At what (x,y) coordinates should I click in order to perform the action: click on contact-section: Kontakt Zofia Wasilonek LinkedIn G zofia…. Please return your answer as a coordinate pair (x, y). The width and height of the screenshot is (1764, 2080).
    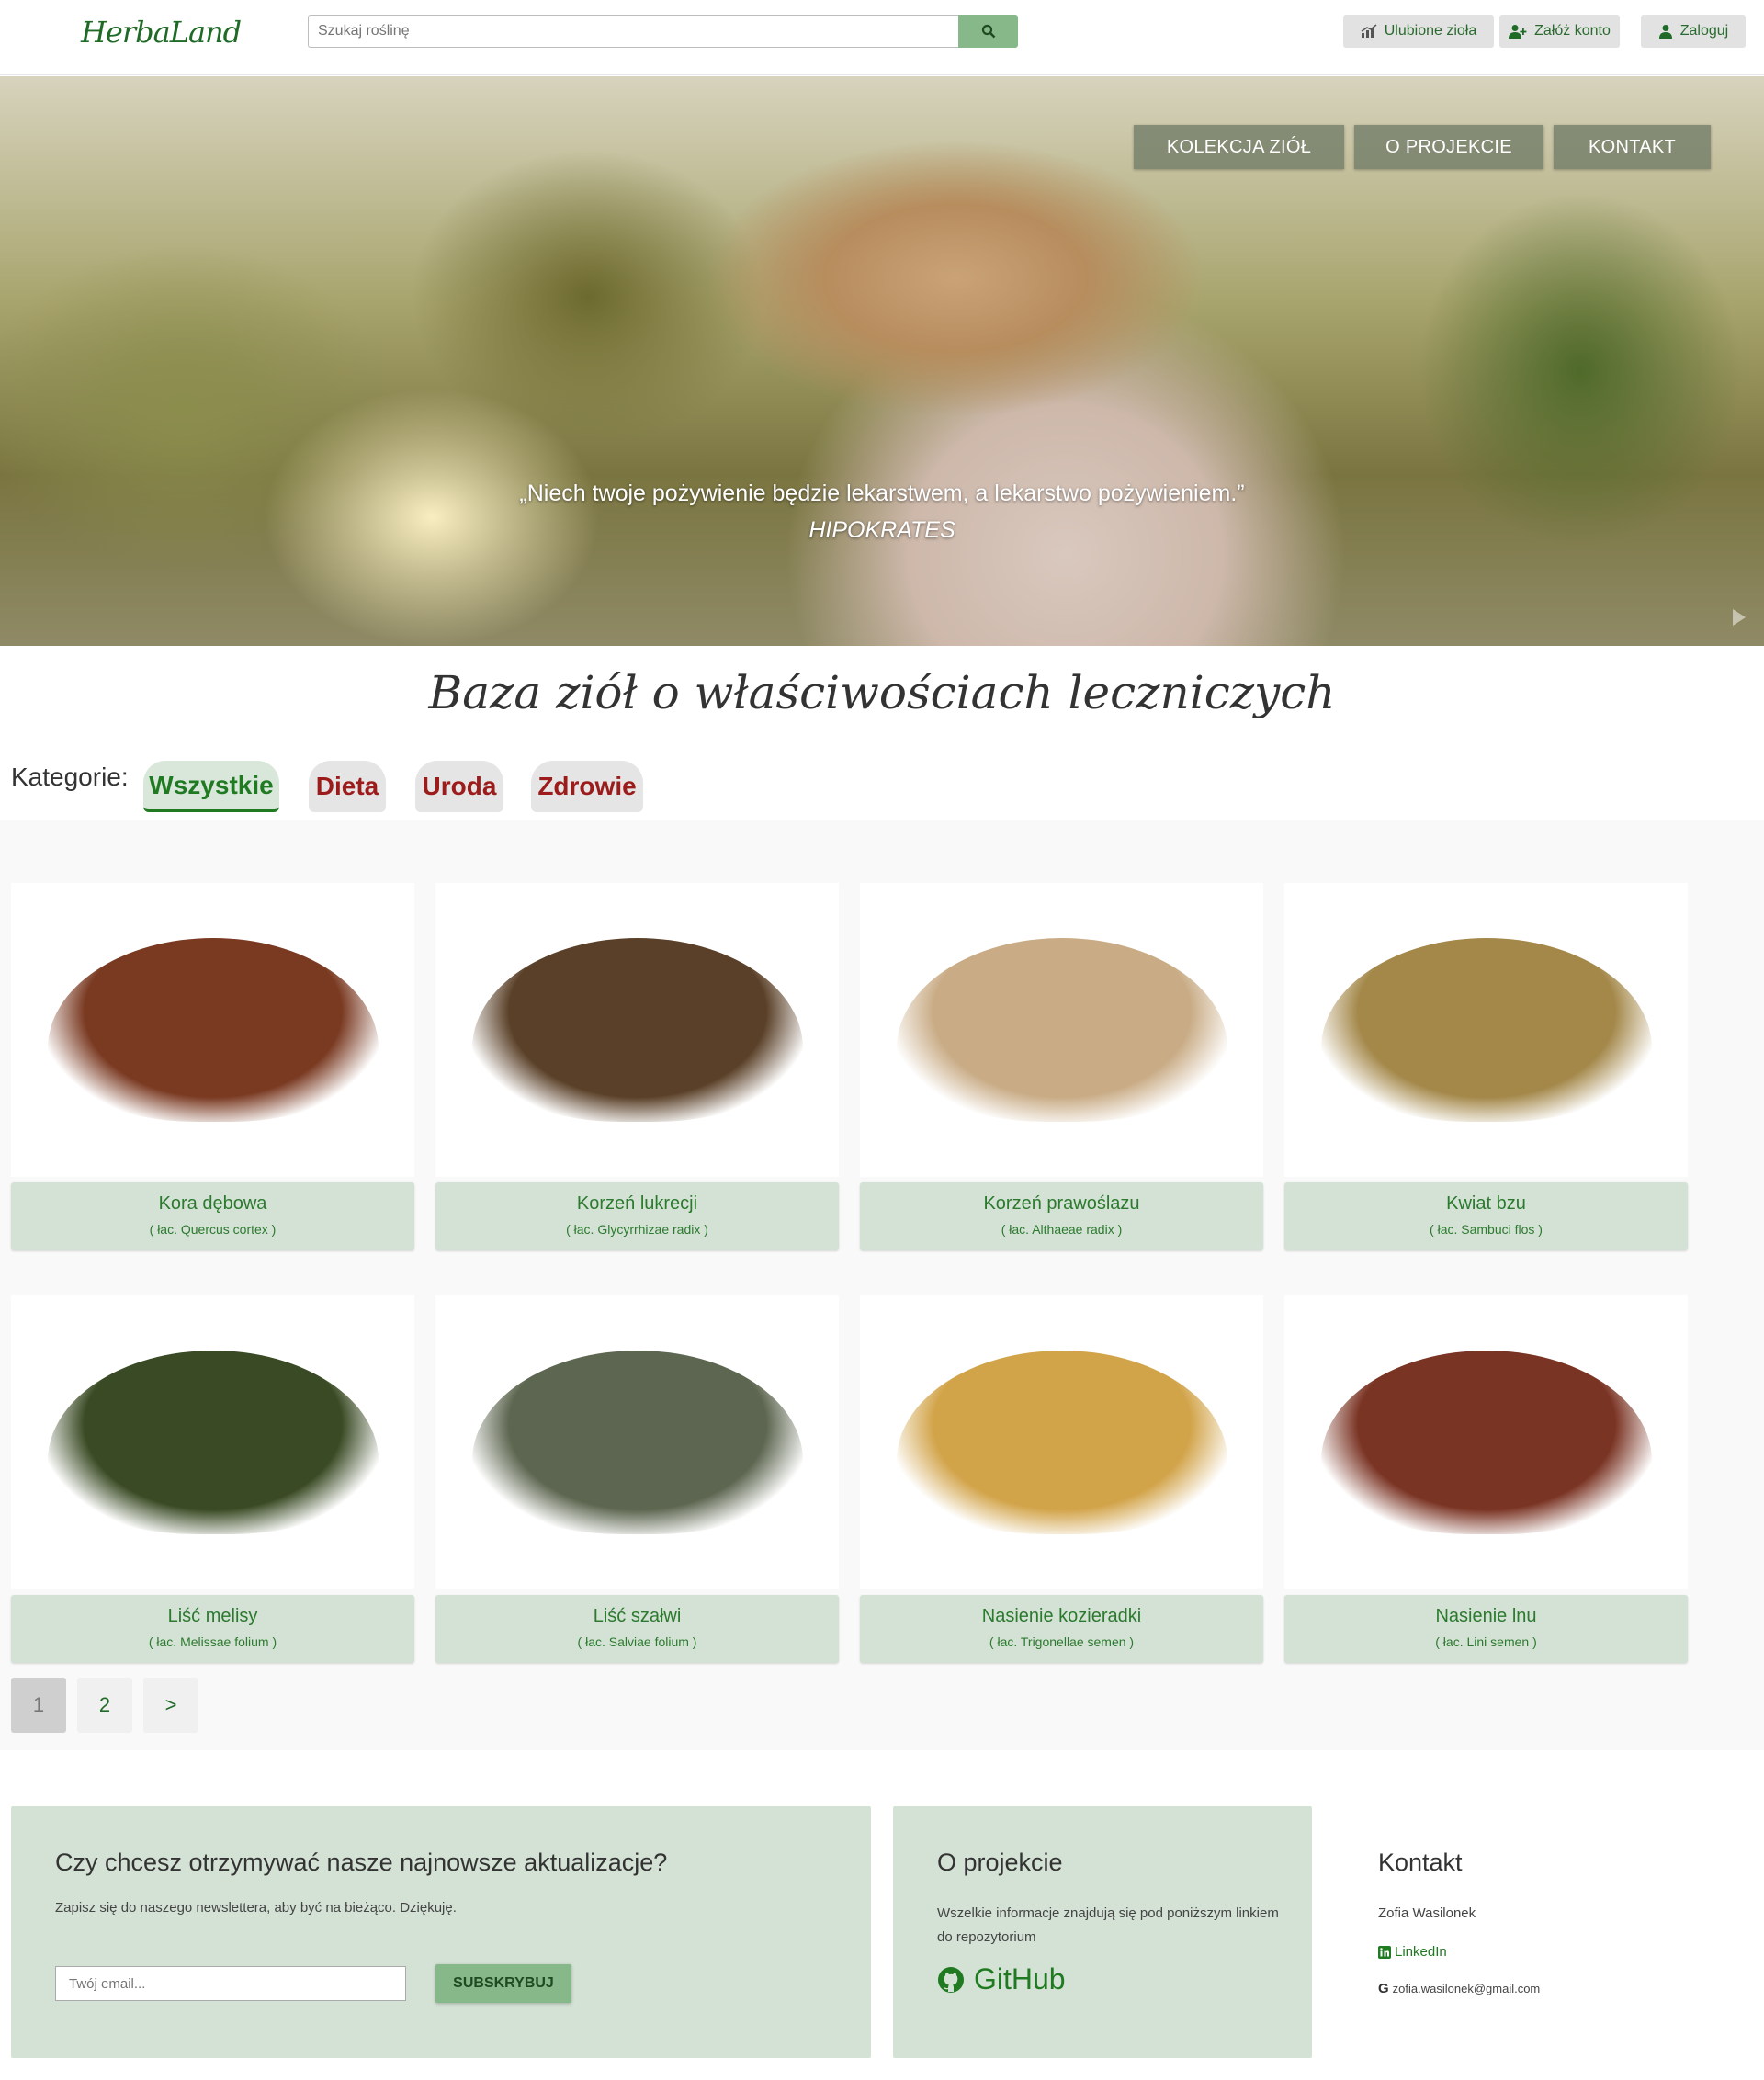
    Looking at the image, I should click on (1562, 1932).